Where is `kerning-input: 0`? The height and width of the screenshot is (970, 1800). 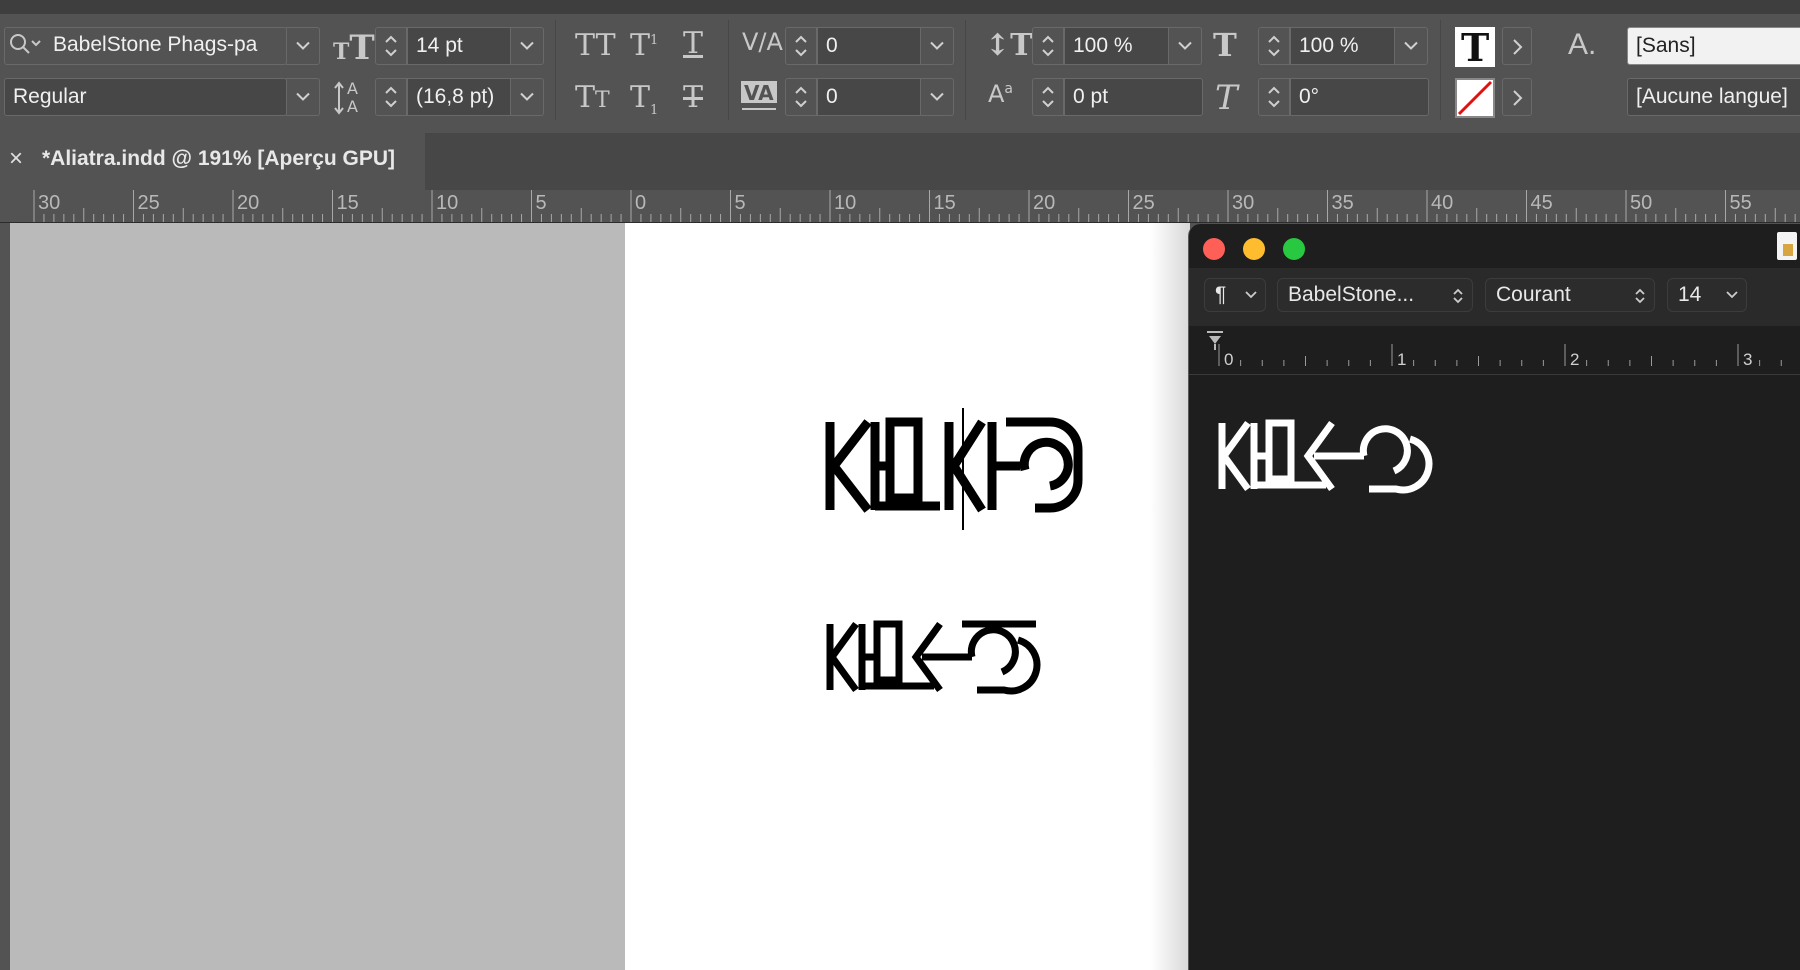 kerning-input: 0 is located at coordinates (869, 46).